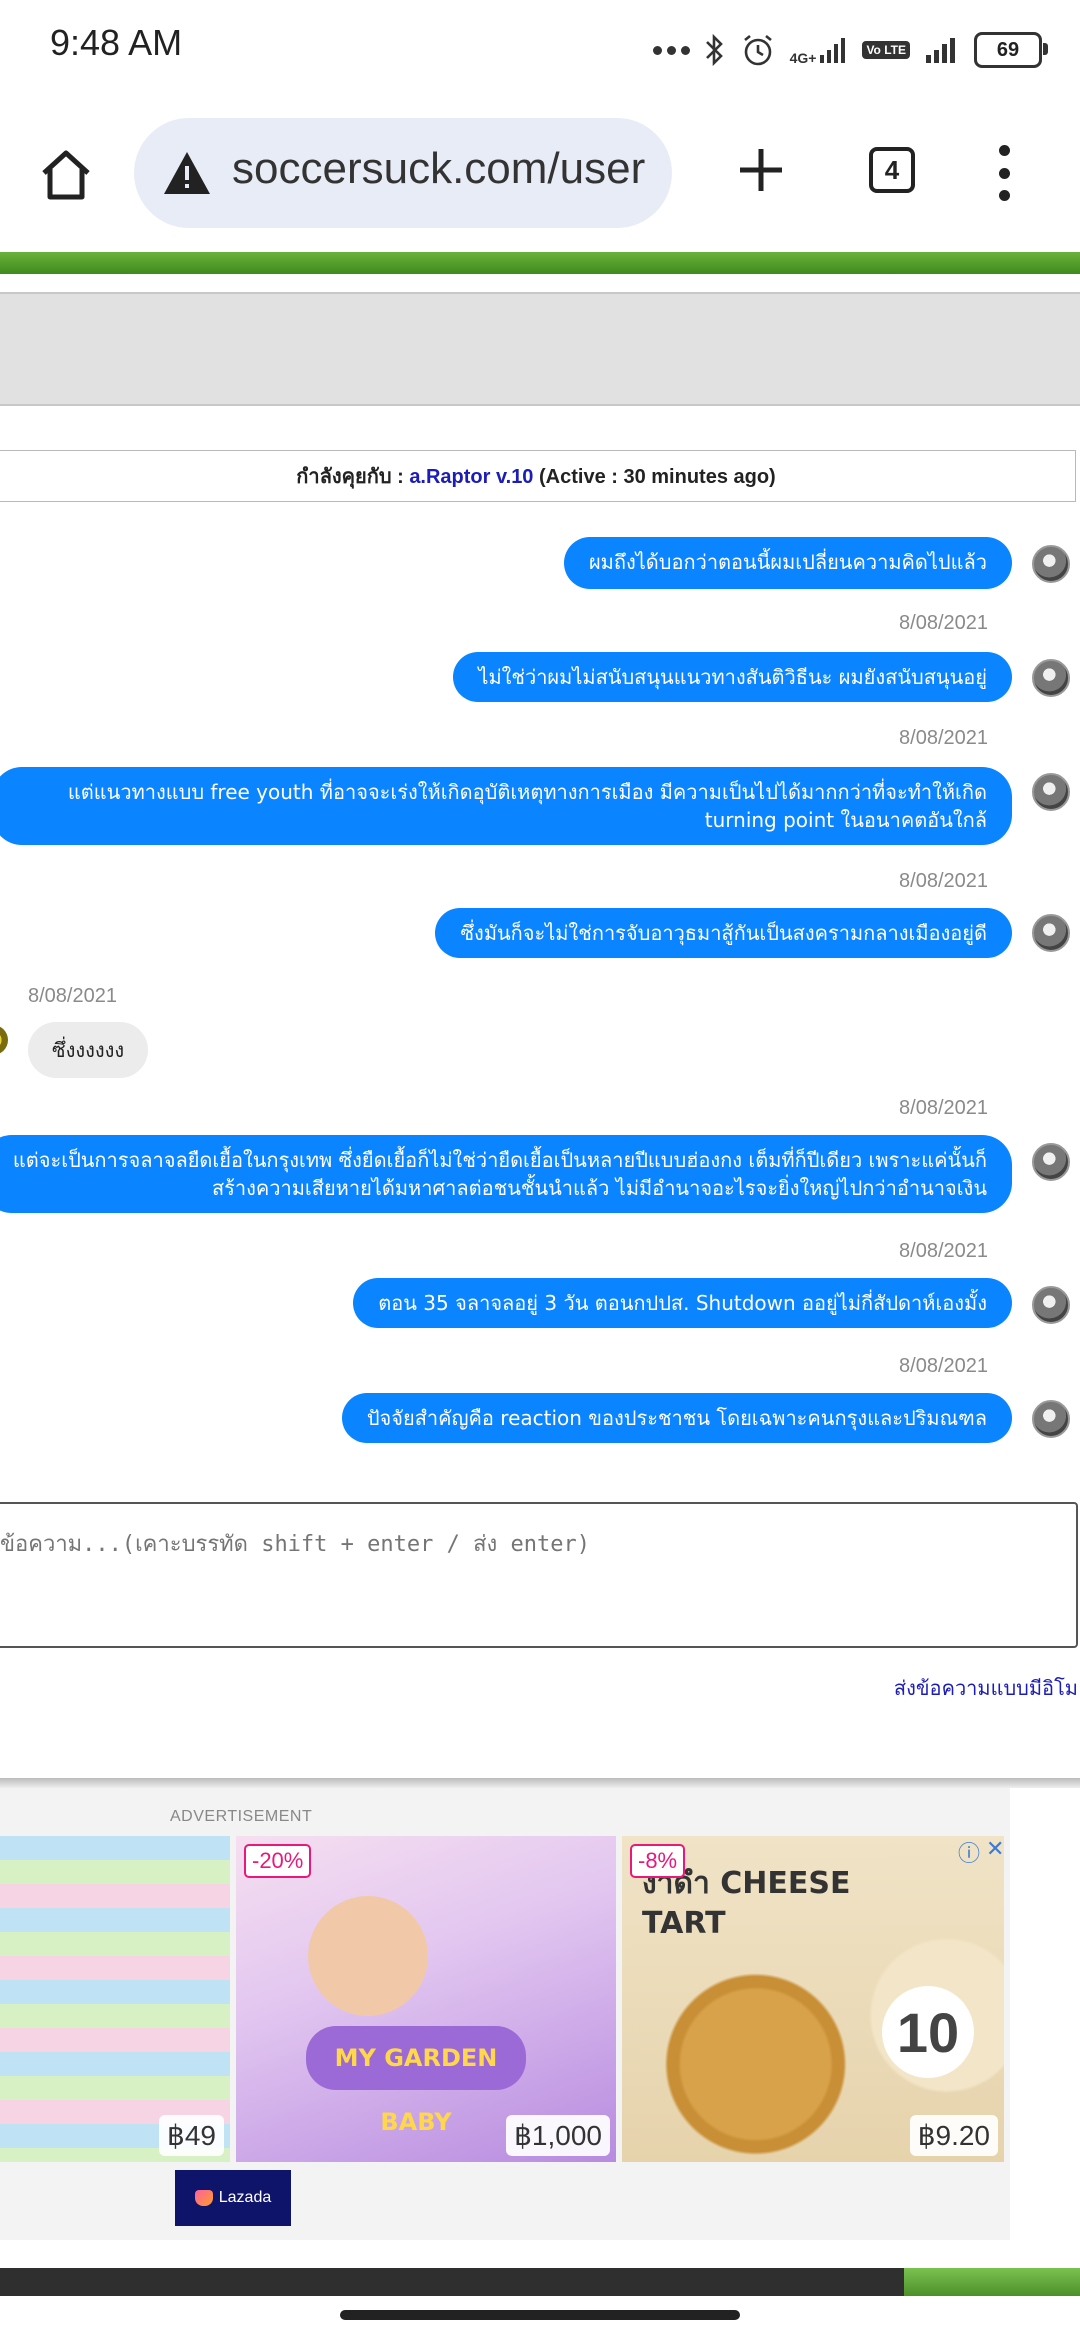 This screenshot has width=1080, height=2340. Describe the element at coordinates (986, 1688) in the screenshot. I see `emoji-message-link: ส่งข้อความแบบมีอิโม` at that location.